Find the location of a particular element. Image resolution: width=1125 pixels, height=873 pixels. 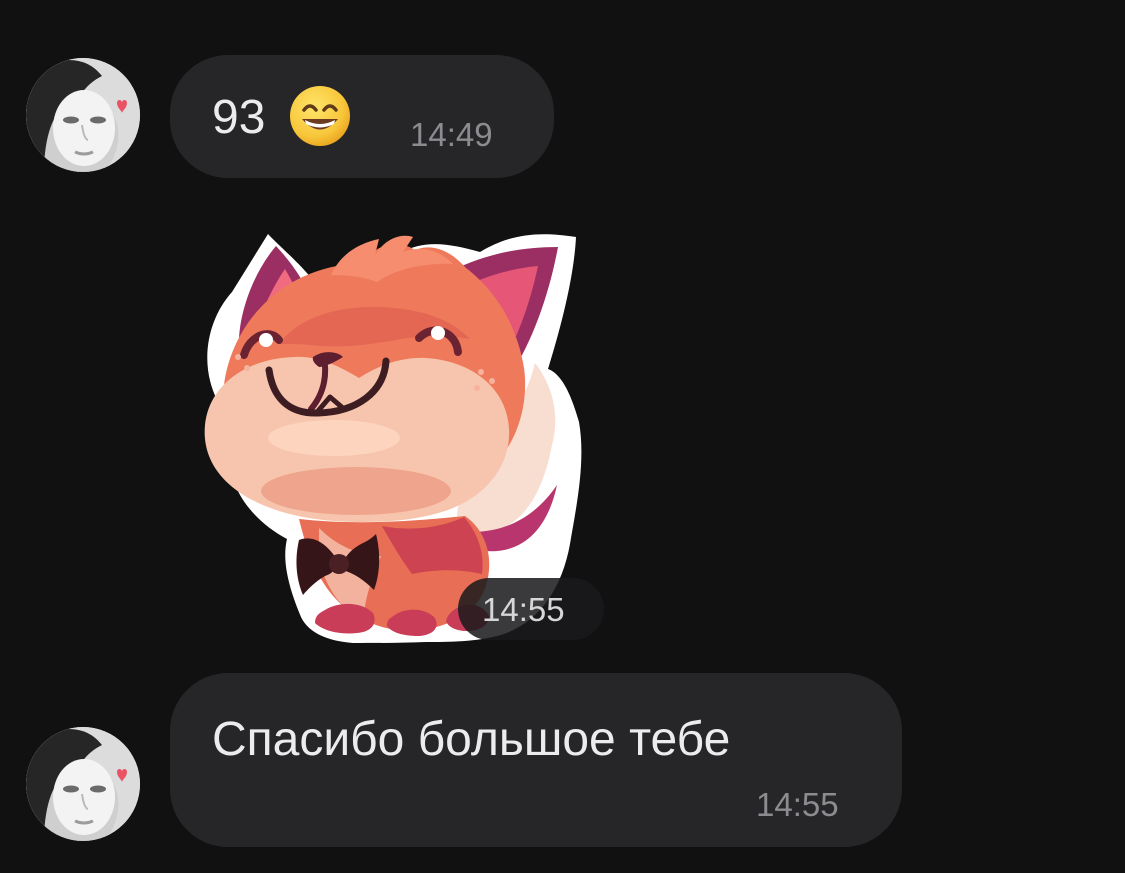

message-bubble-incoming: Спасибо большое тебе 14:55 is located at coordinates (536, 760).